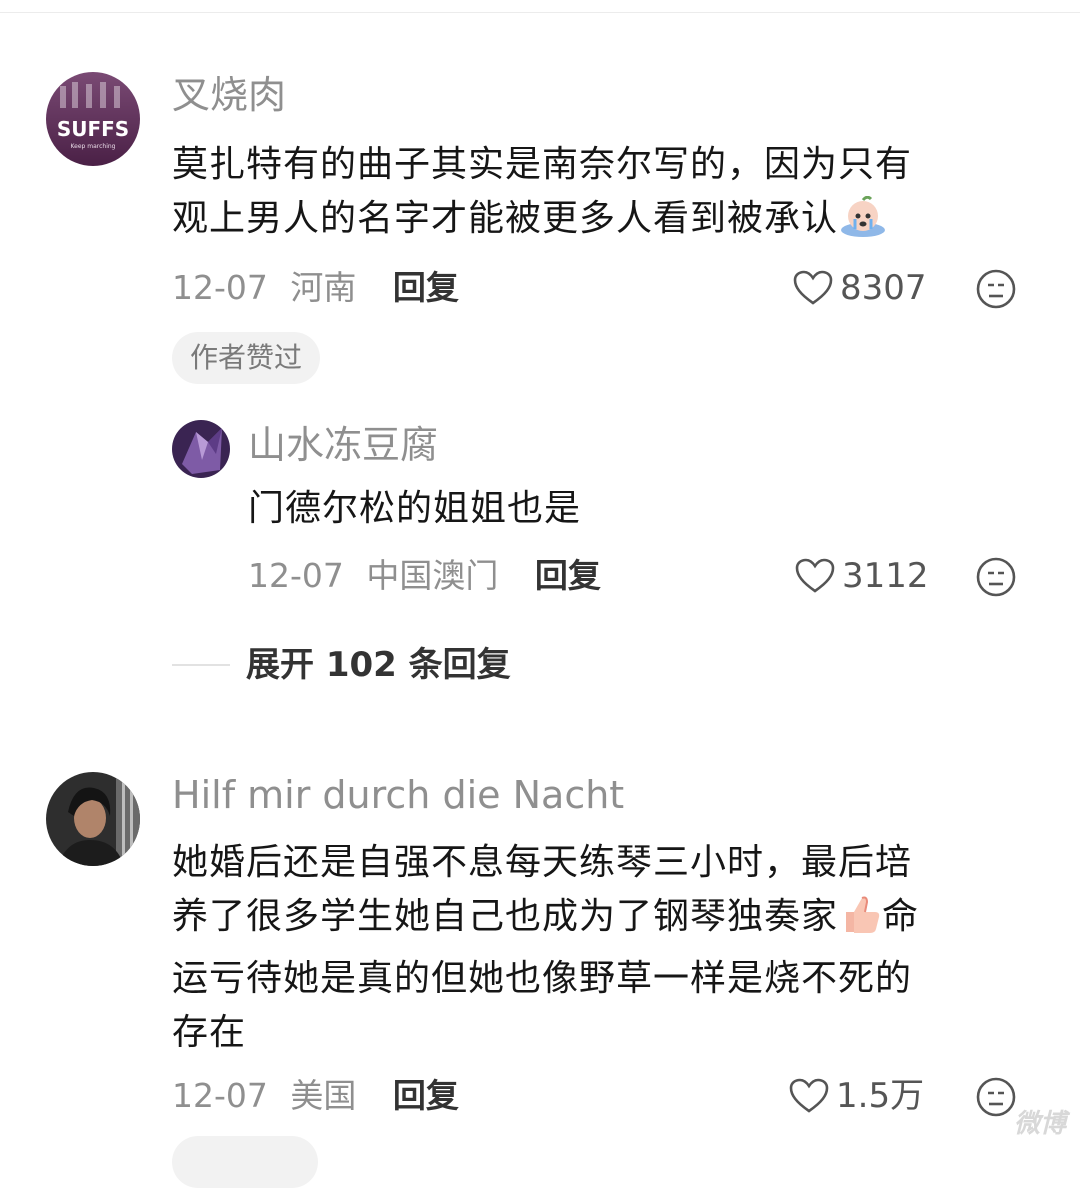 This screenshot has height=1188, width=1080. I want to click on like-button: 8307, so click(859, 288).